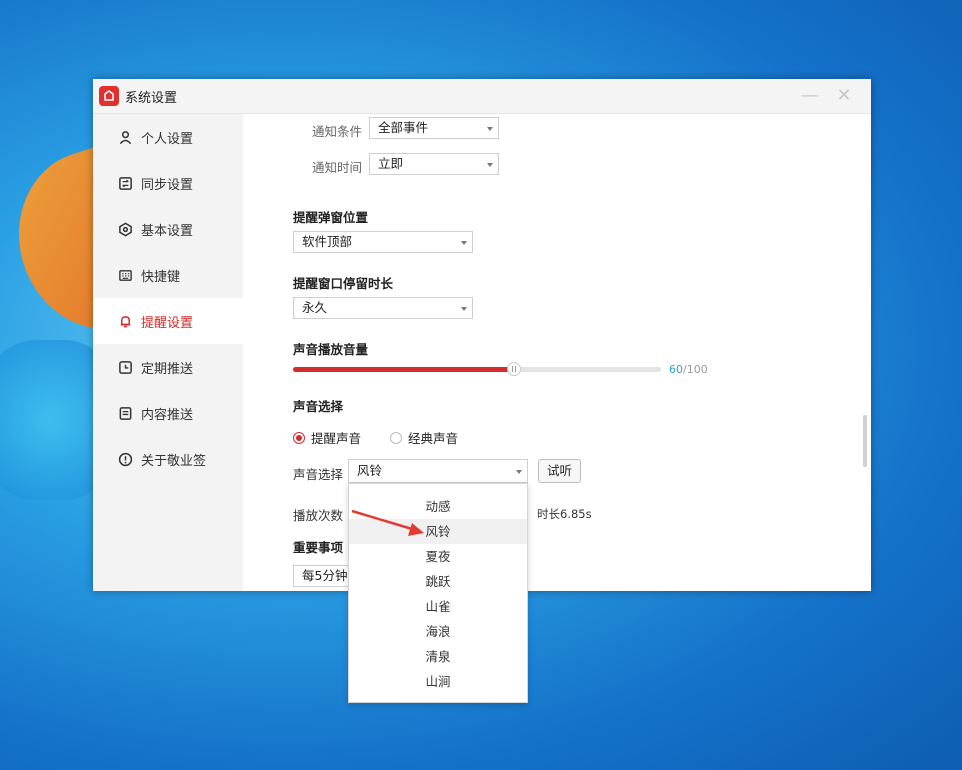 The height and width of the screenshot is (770, 962). I want to click on notify-condition-select: 全部事件, so click(434, 128).